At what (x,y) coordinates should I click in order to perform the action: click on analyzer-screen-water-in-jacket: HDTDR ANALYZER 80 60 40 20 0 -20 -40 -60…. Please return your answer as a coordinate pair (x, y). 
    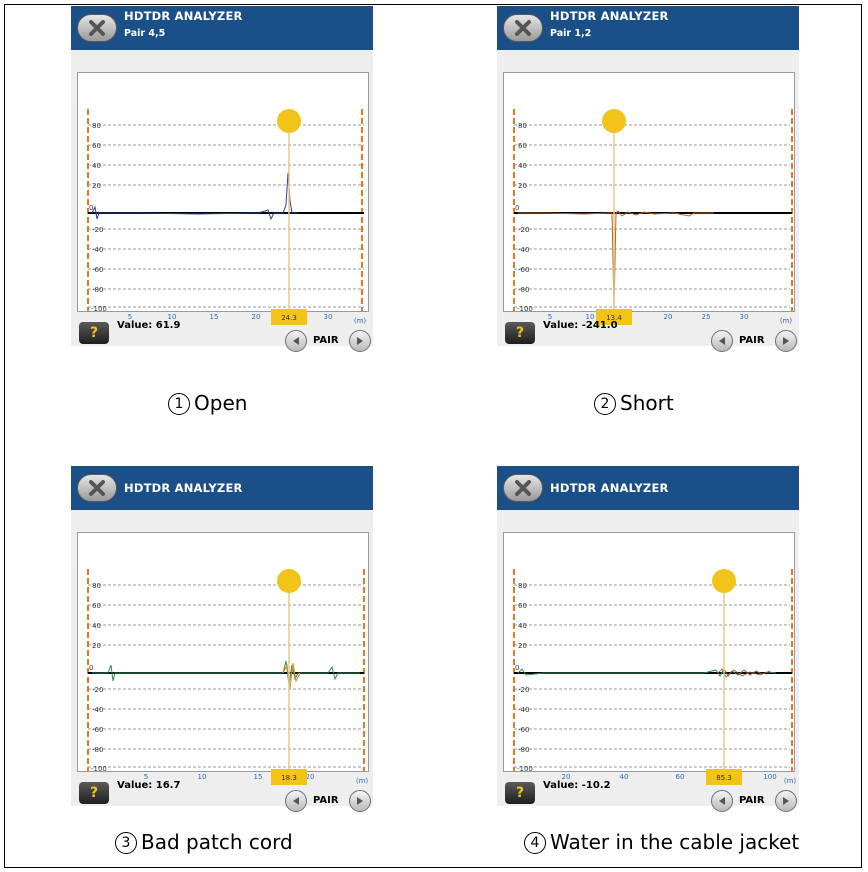
    Looking at the image, I should click on (648, 639).